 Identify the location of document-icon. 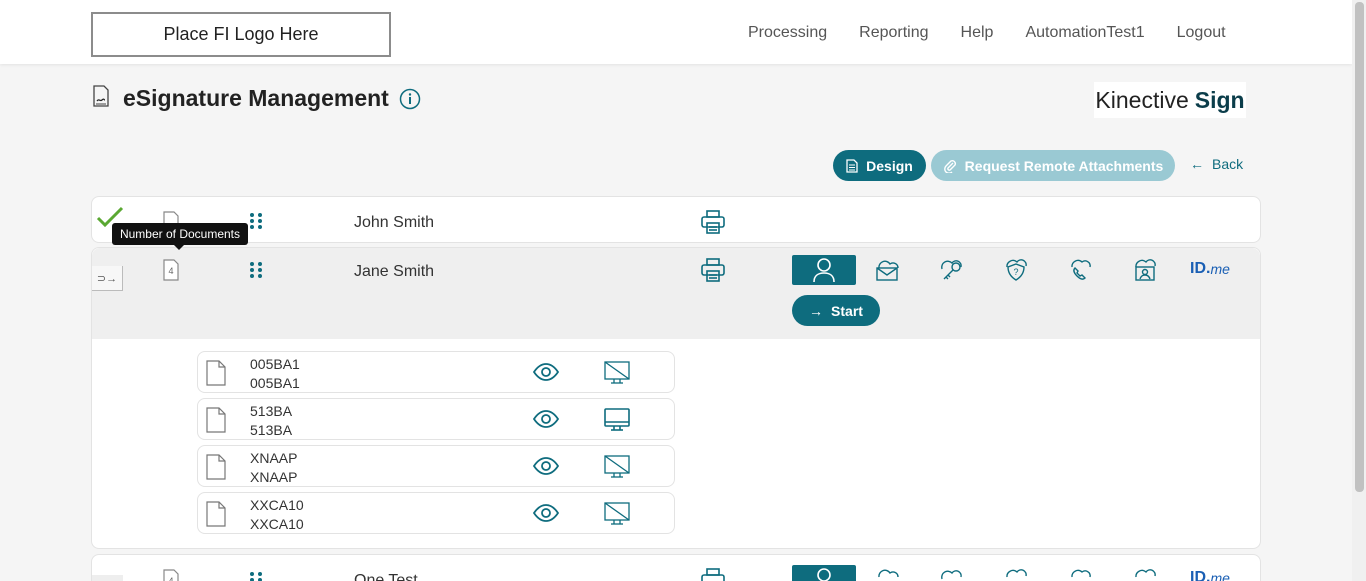
(852, 165).